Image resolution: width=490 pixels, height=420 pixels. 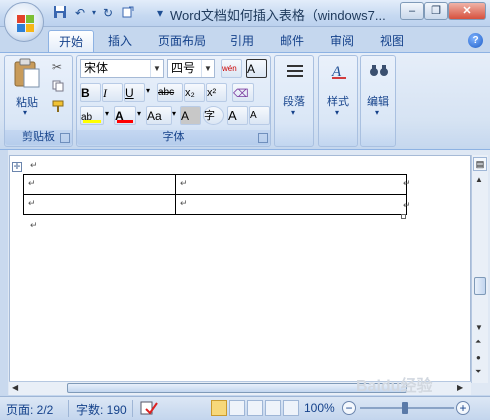 What do you see at coordinates (467, 11) in the screenshot?
I see `close-button: ✕` at bounding box center [467, 11].